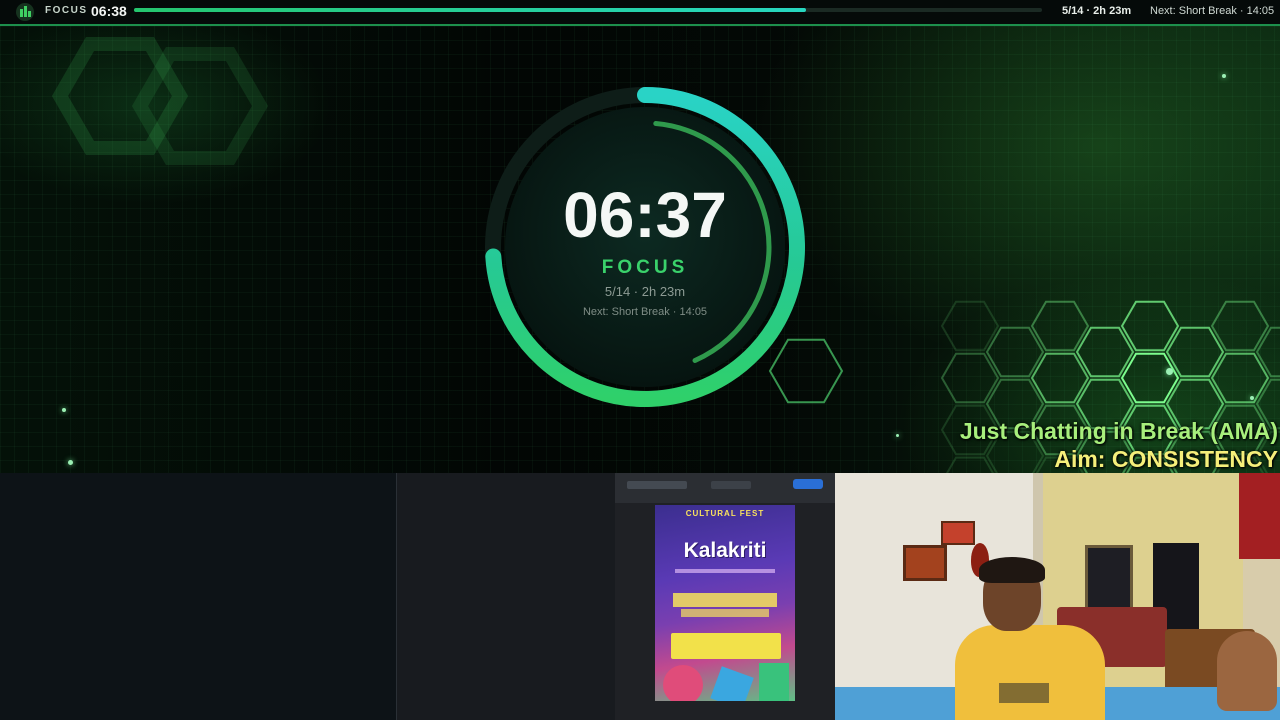  I want to click on poster-title: Kalakriti, so click(725, 550).